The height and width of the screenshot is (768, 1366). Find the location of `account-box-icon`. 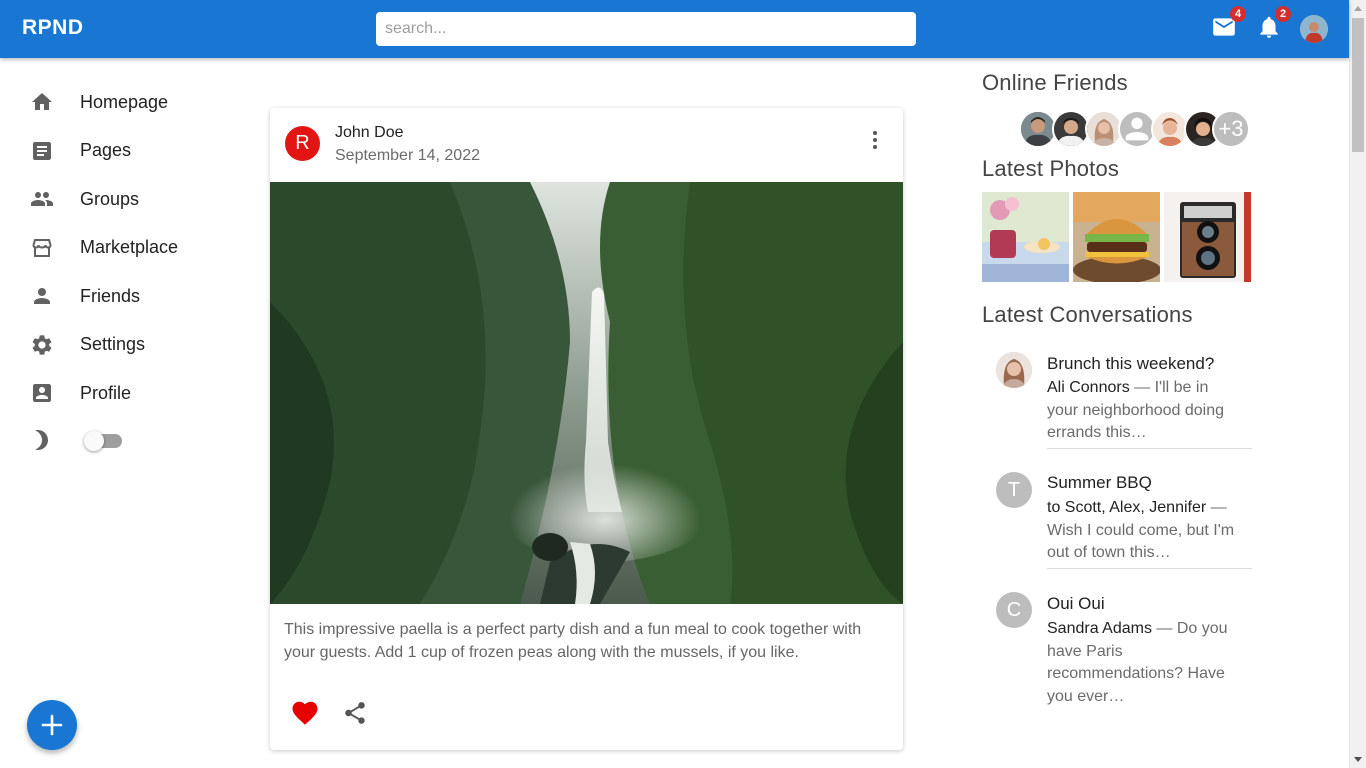

account-box-icon is located at coordinates (42, 393).